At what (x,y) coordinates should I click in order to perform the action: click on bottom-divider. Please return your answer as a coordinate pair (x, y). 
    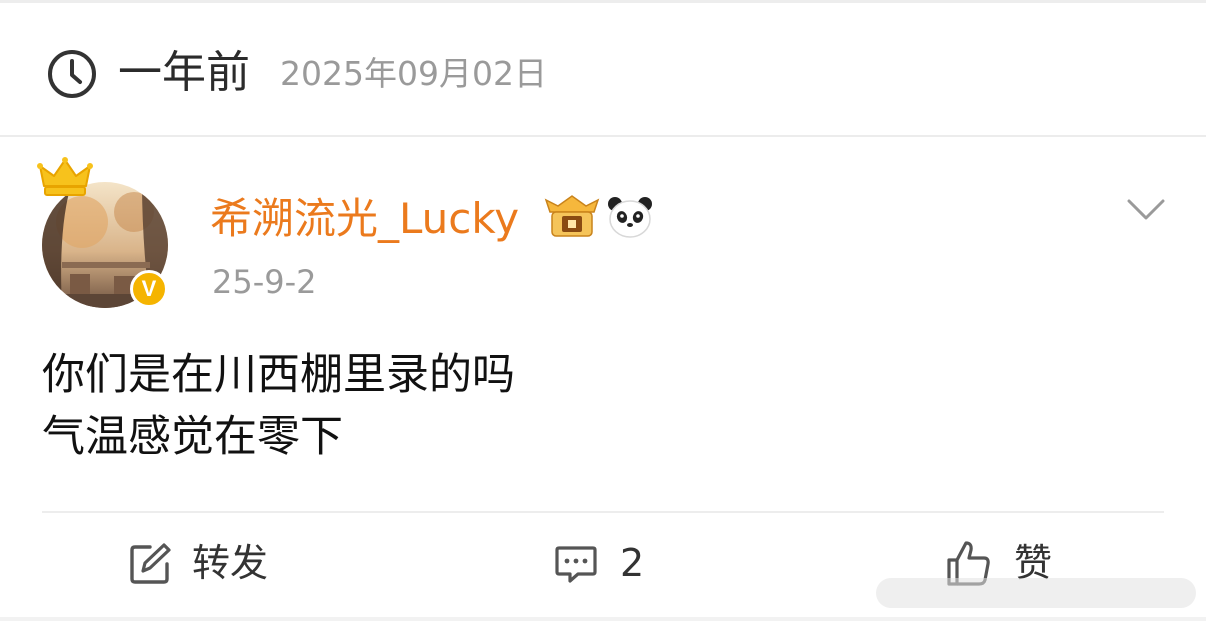
    Looking at the image, I should click on (603, 619).